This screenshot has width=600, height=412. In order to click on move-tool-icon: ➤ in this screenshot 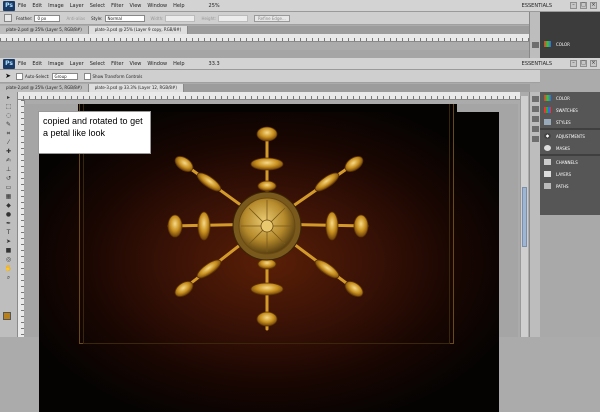, I will do `click(8, 76)`.